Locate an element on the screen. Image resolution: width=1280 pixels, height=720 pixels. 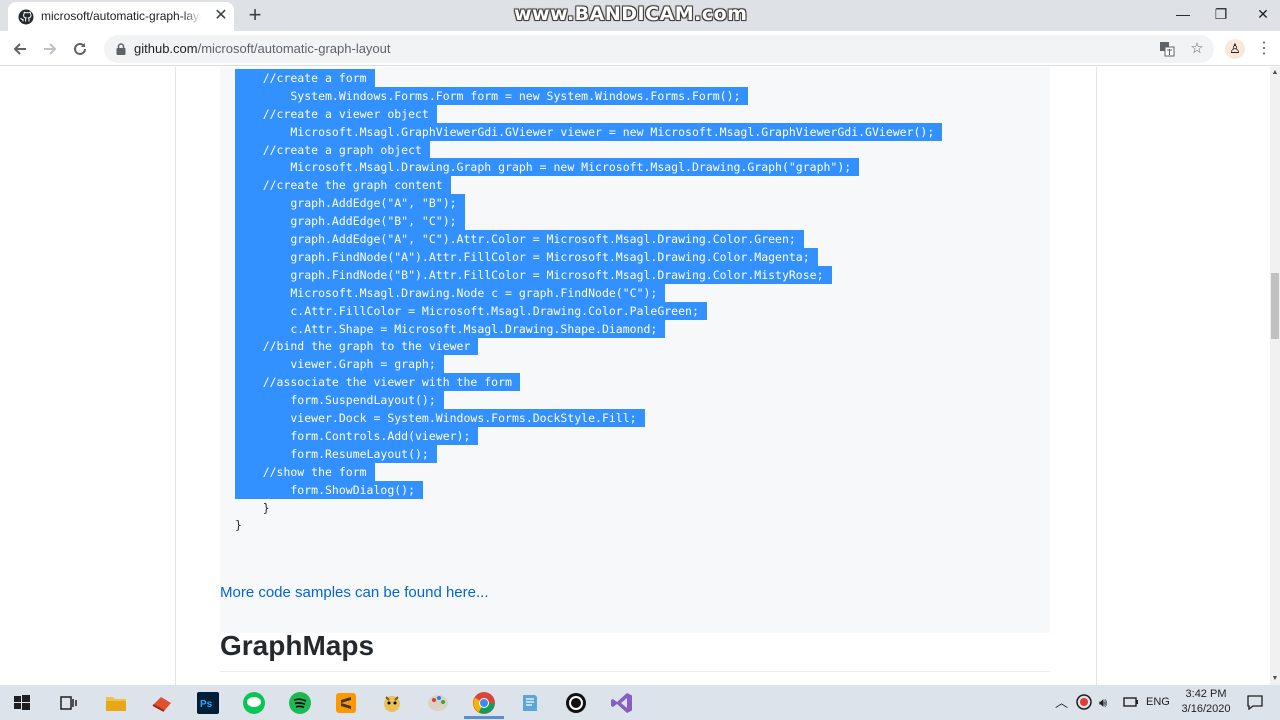
svg-text: Ps is located at coordinates (206, 704).